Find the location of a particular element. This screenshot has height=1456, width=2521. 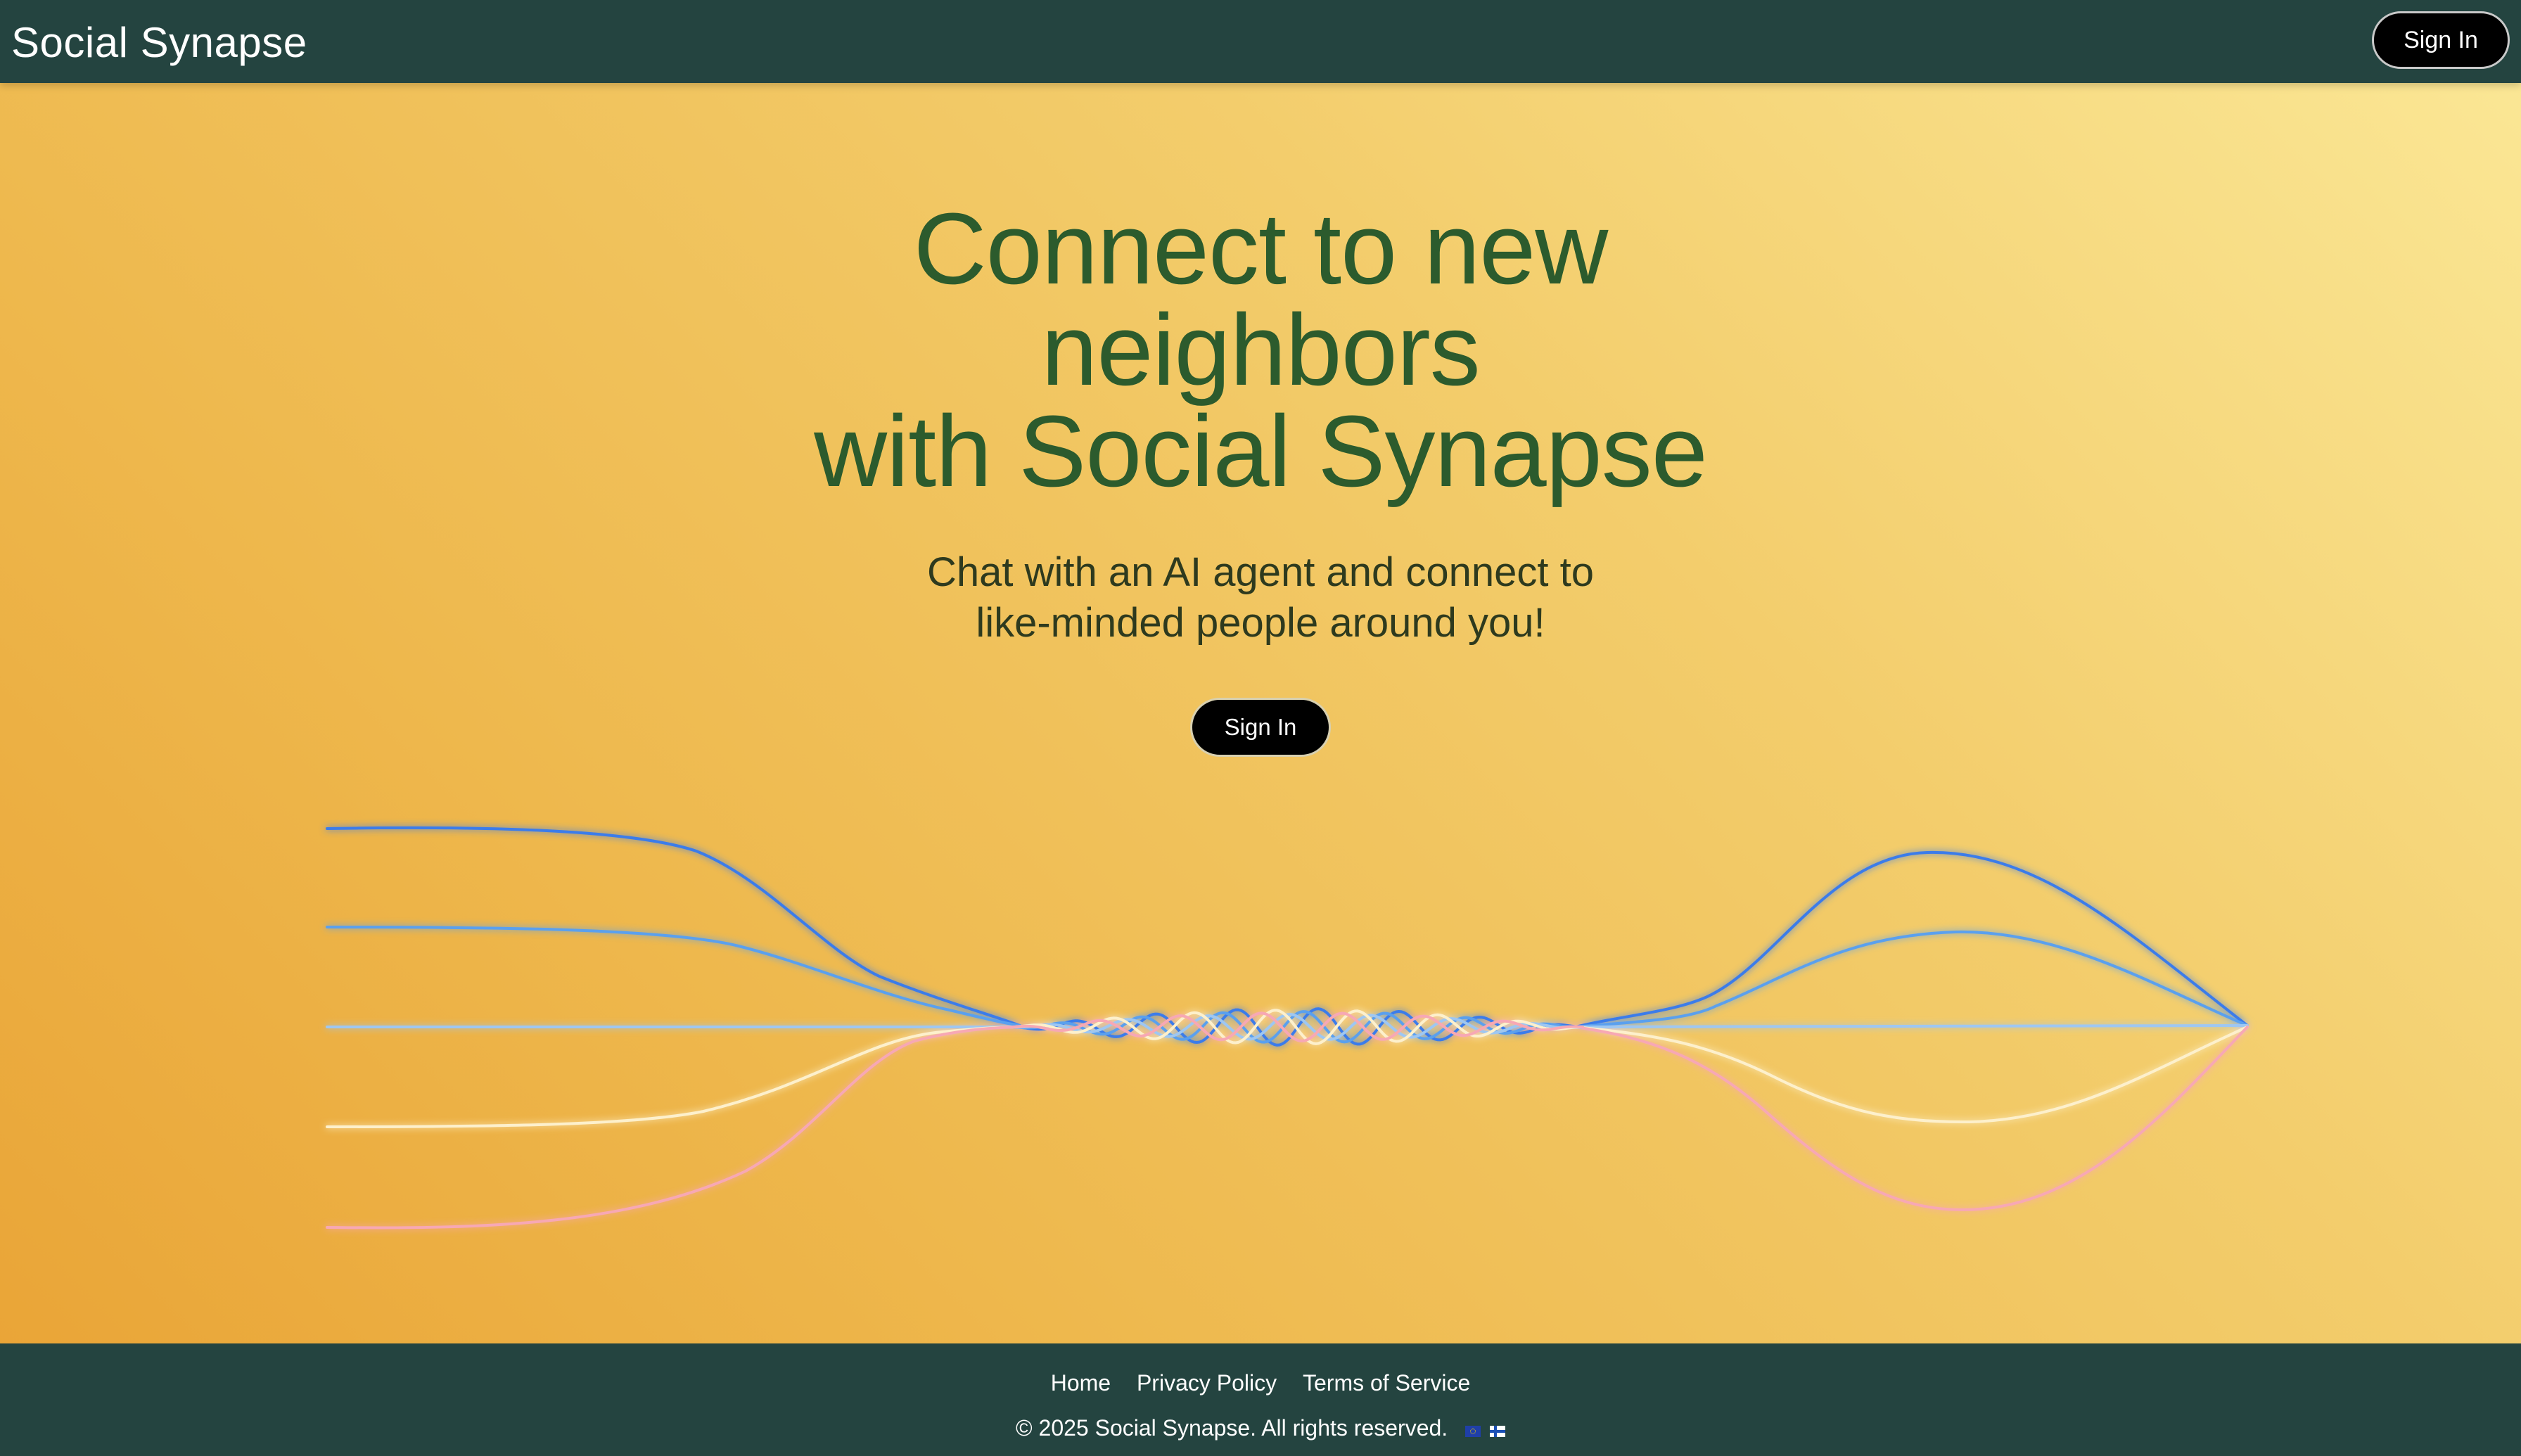

footer-link-home: Home is located at coordinates (1081, 1383).